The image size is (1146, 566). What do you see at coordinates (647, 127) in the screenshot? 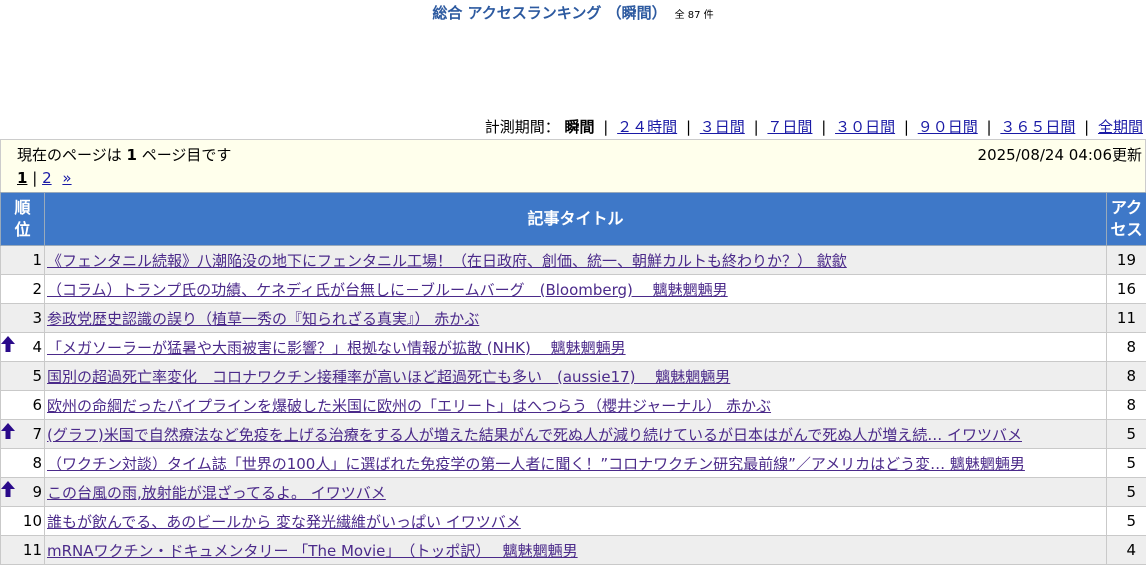
I see `period-link-24h: ２４時間` at bounding box center [647, 127].